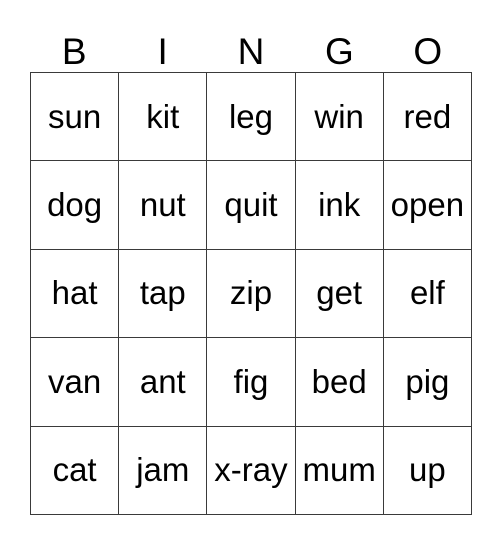 This screenshot has height=544, width=500. Describe the element at coordinates (251, 51) in the screenshot. I see `bingo-header-letter-n: N` at that location.